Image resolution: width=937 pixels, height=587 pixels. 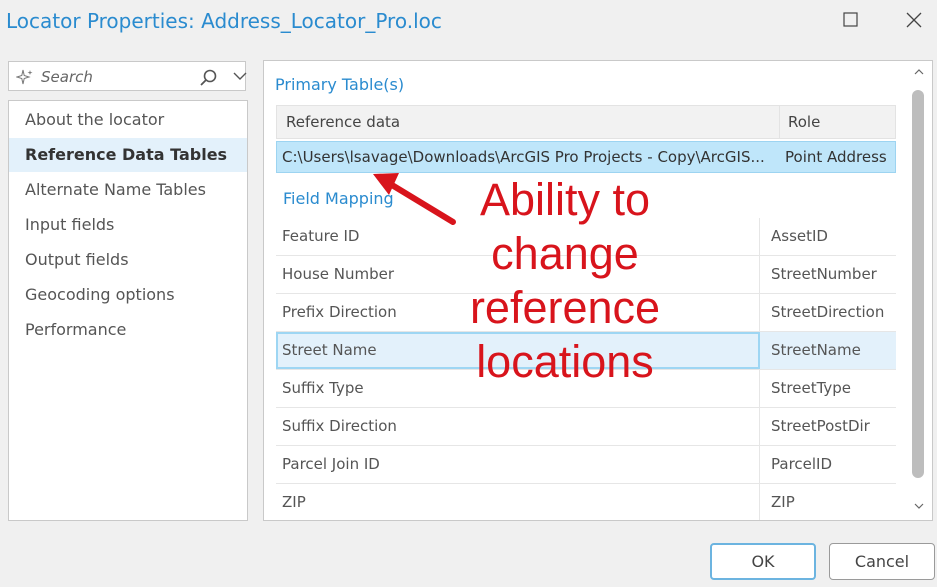 What do you see at coordinates (828, 312) in the screenshot?
I see `field-value: StreetDirection` at bounding box center [828, 312].